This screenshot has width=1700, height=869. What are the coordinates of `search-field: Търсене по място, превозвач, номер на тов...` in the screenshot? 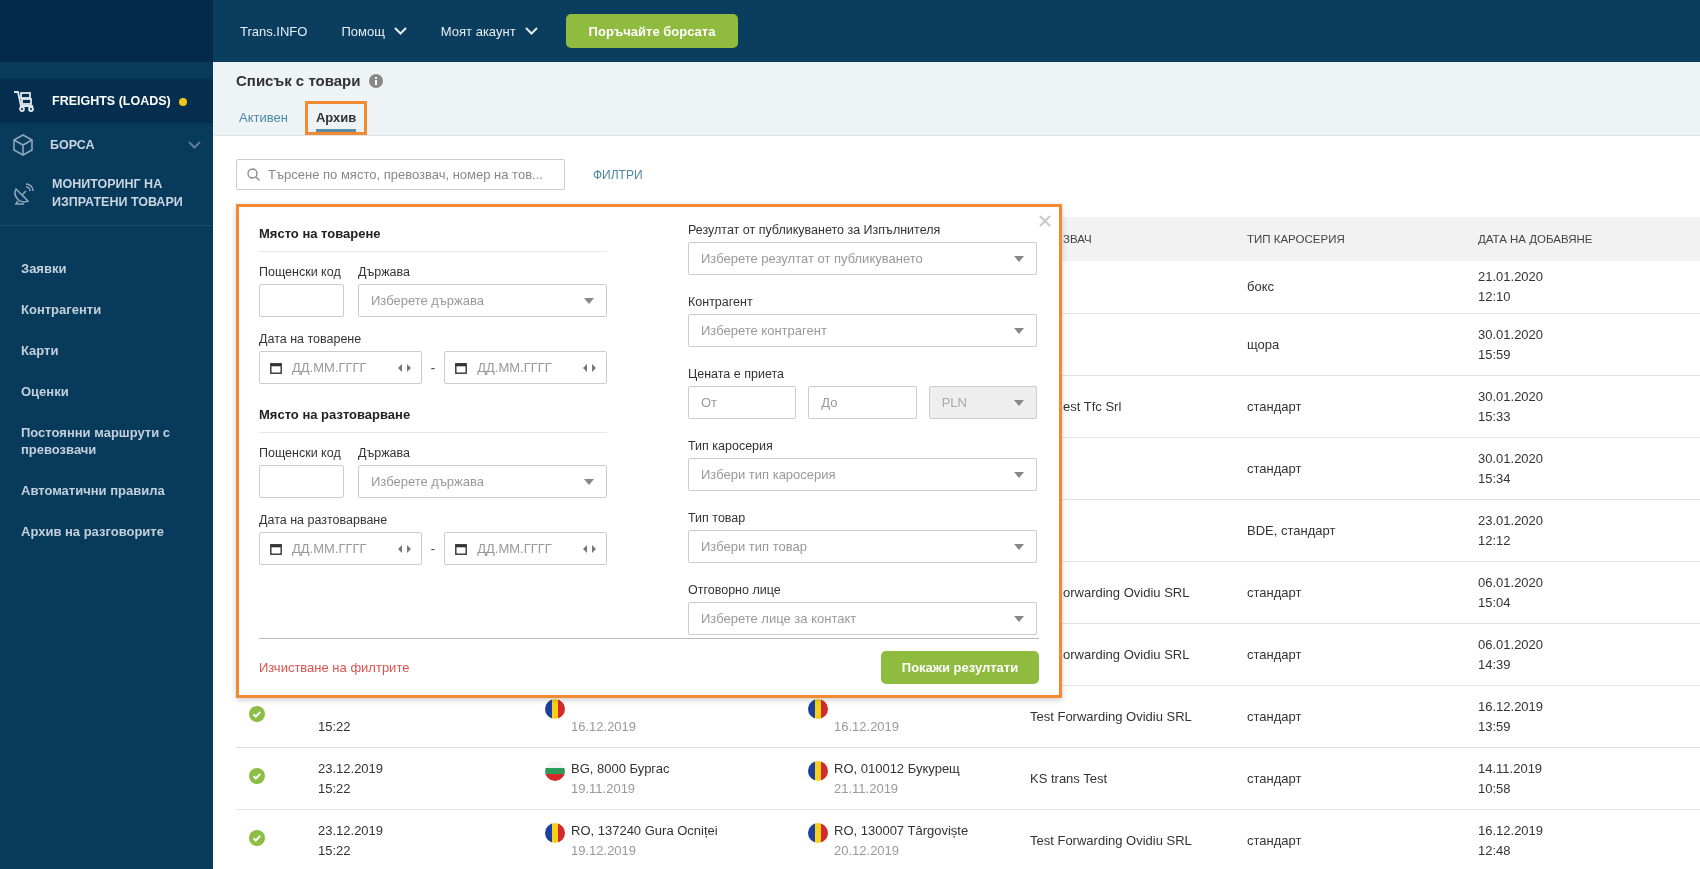 It's located at (400, 174).